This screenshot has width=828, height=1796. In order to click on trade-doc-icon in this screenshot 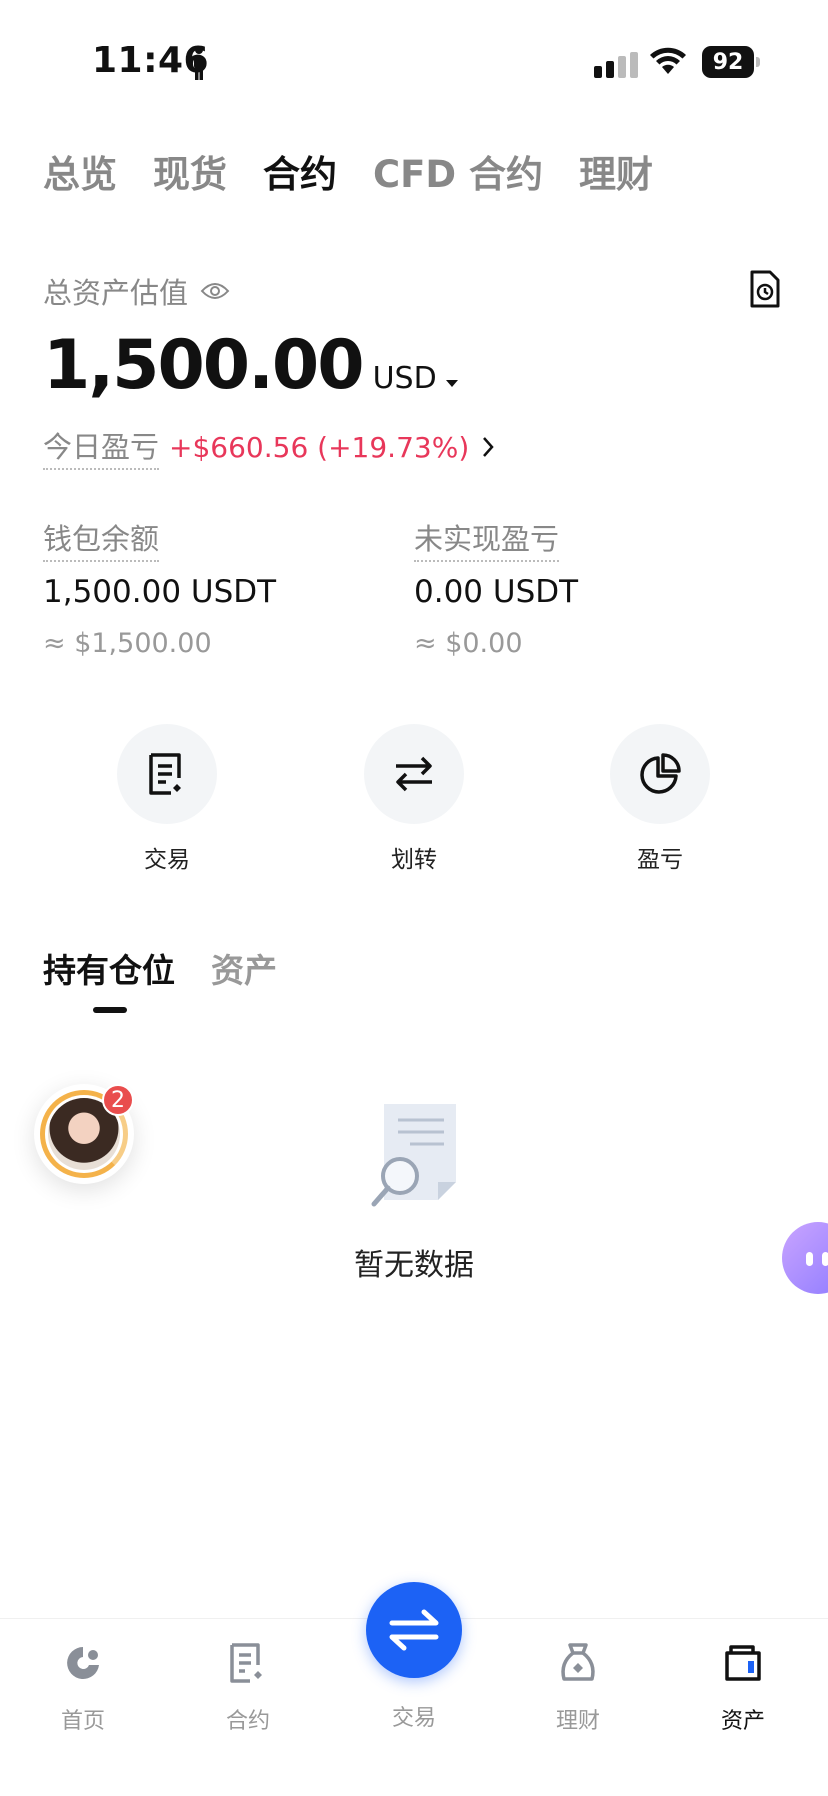, I will do `click(165, 774)`.